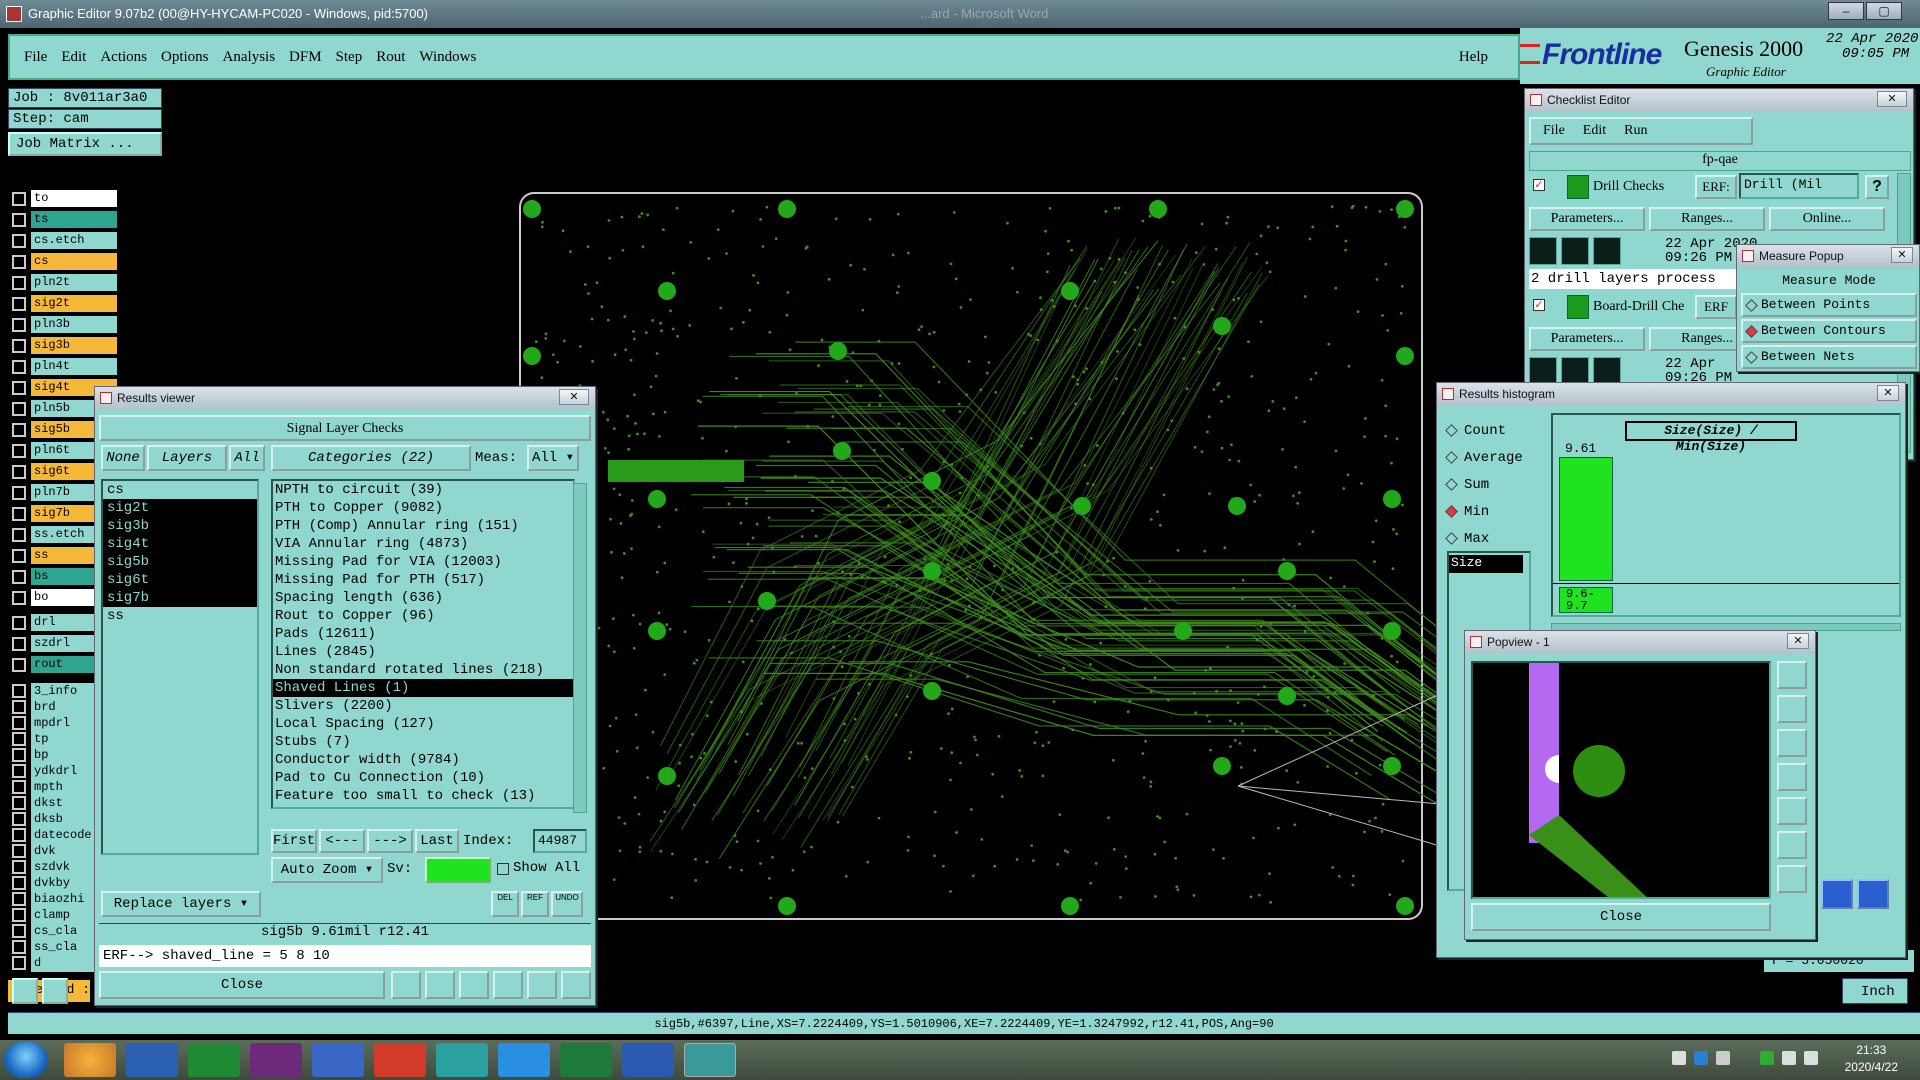 This screenshot has height=1080, width=1920. Describe the element at coordinates (74, 366) in the screenshot. I see `layer-name: pln4t` at that location.